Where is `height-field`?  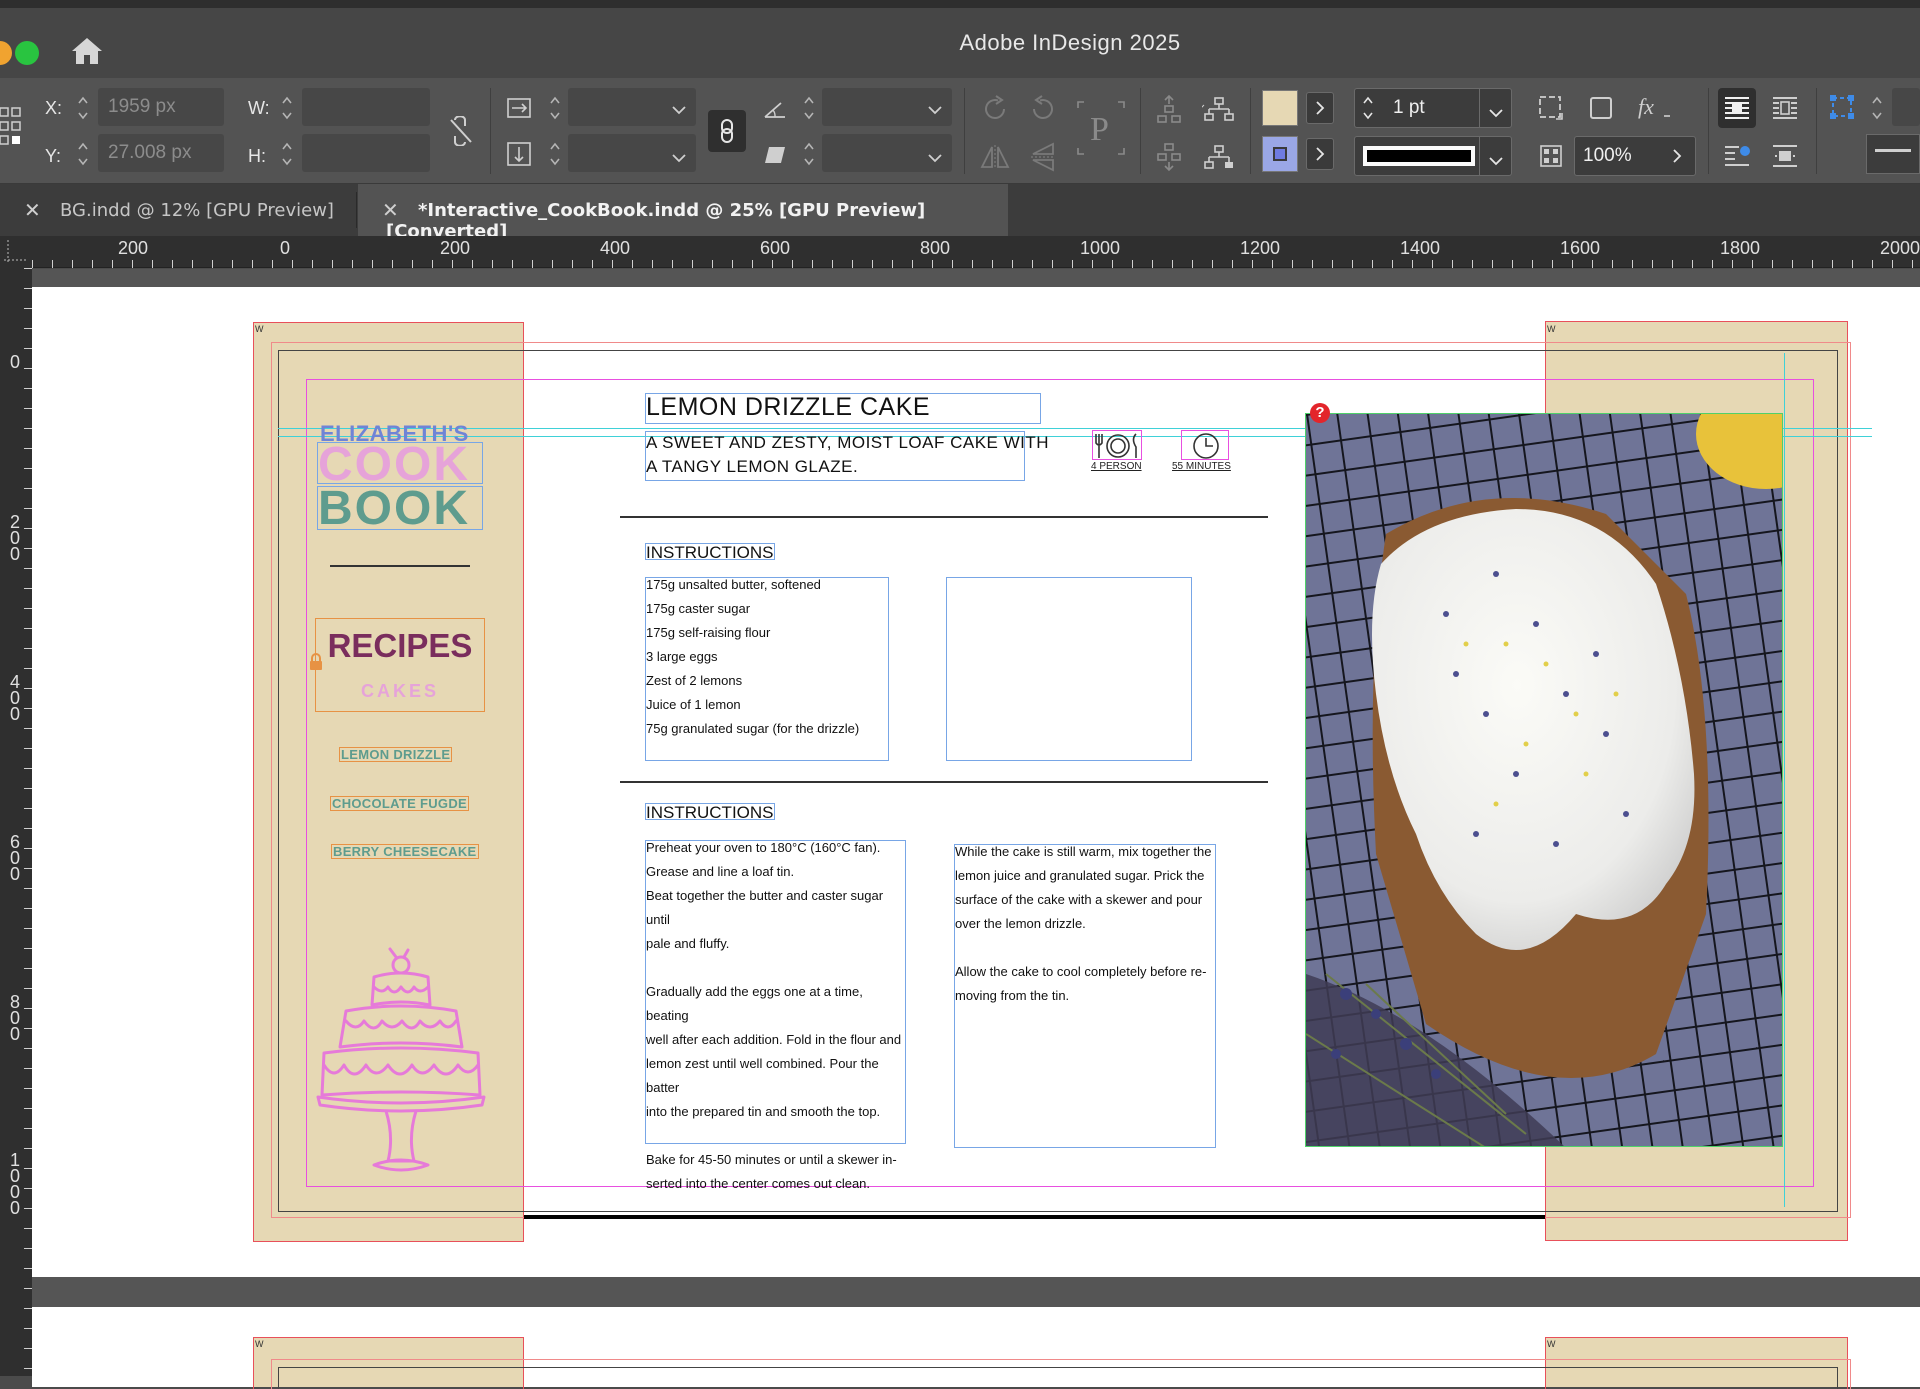
height-field is located at coordinates (366, 153).